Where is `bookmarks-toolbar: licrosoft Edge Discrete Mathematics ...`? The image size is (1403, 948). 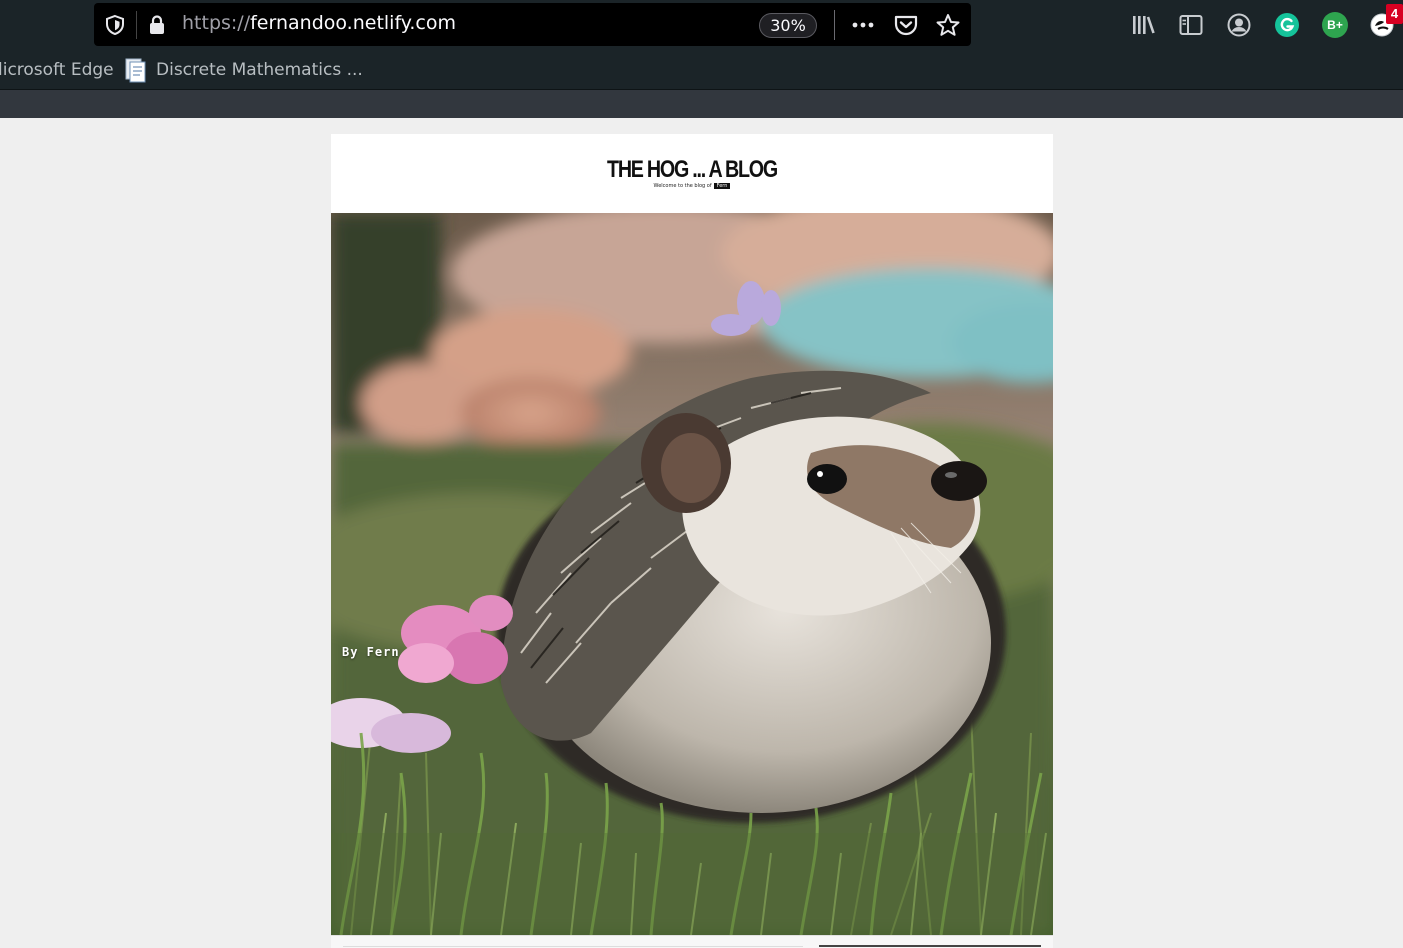
bookmarks-toolbar: licrosoft Edge Discrete Mathematics ... is located at coordinates (701, 70).